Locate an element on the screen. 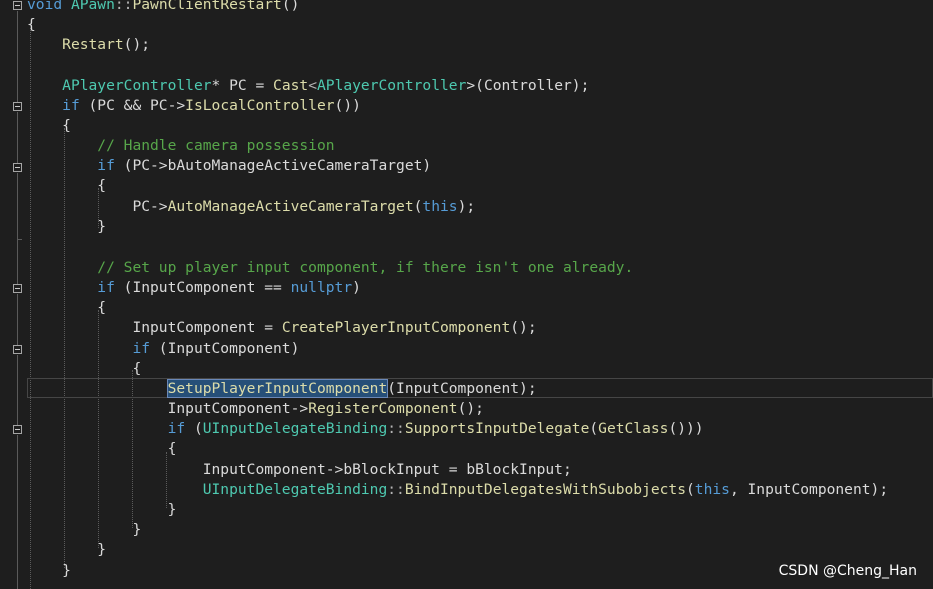  token-function: AutoManageActiveCameraTarget is located at coordinates (290, 206).